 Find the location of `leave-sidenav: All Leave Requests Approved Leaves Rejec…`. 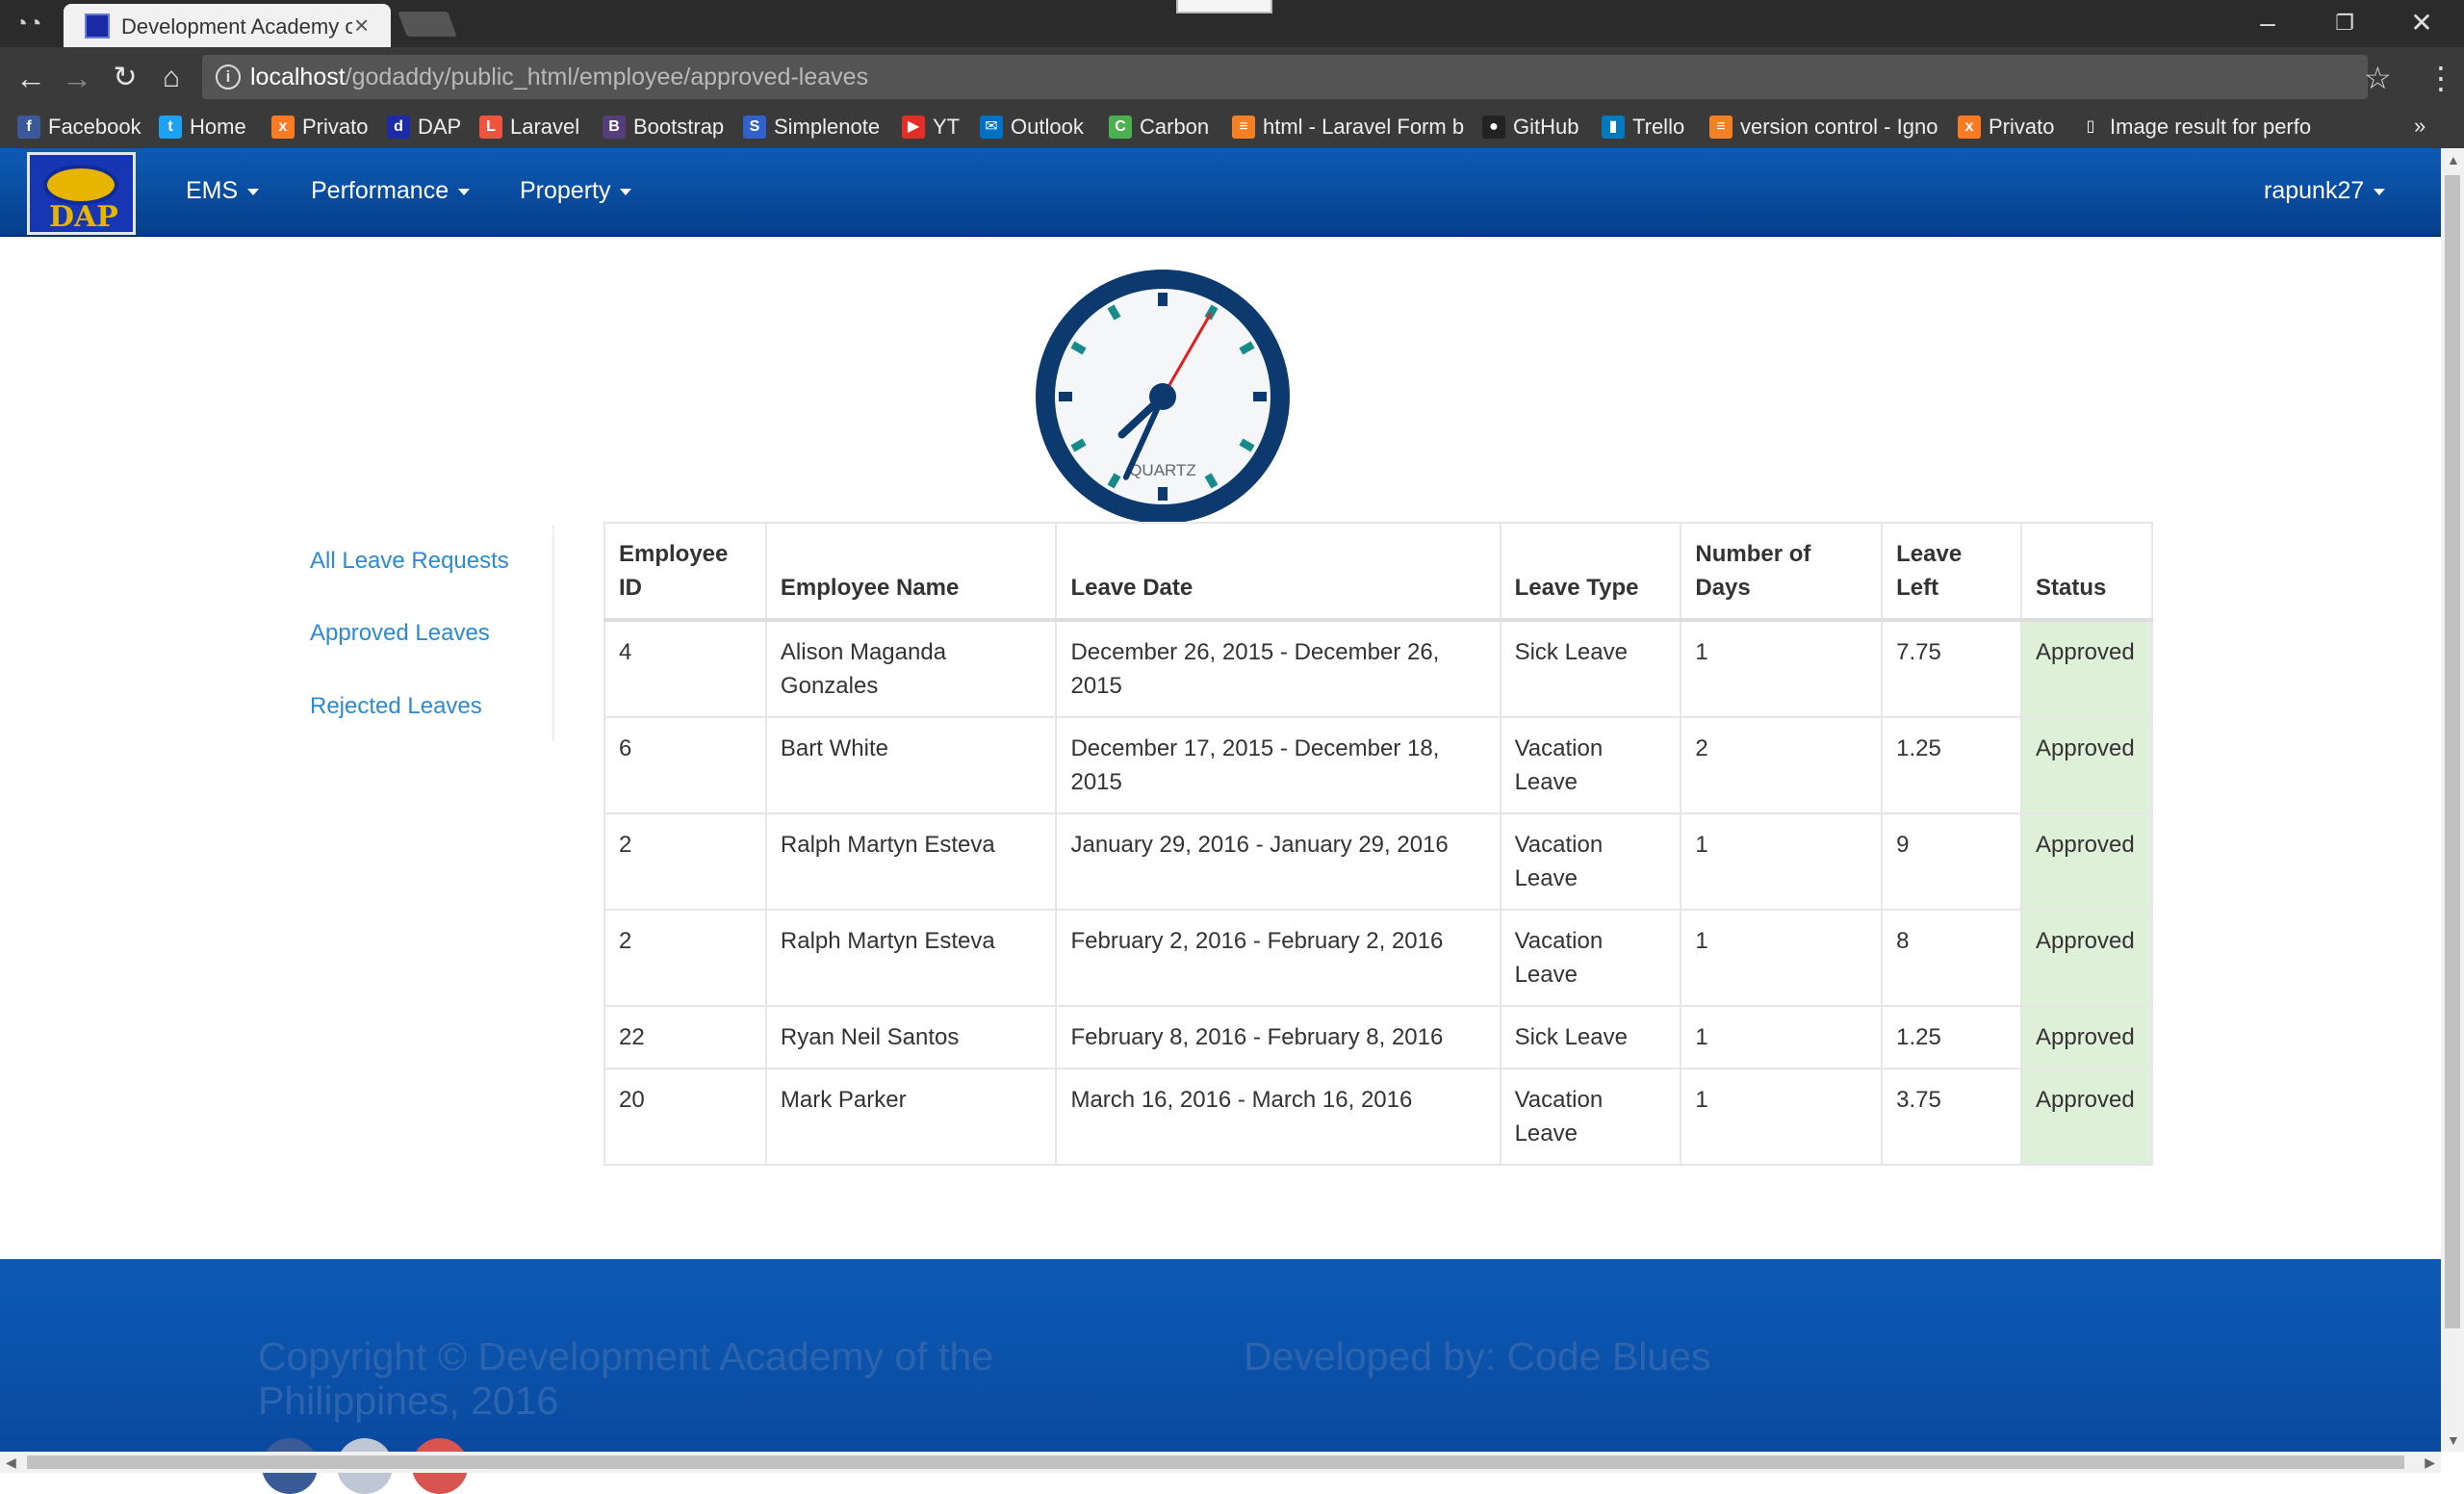

leave-sidenav: All Leave Requests Approved Leaves Rejec… is located at coordinates (432, 633).